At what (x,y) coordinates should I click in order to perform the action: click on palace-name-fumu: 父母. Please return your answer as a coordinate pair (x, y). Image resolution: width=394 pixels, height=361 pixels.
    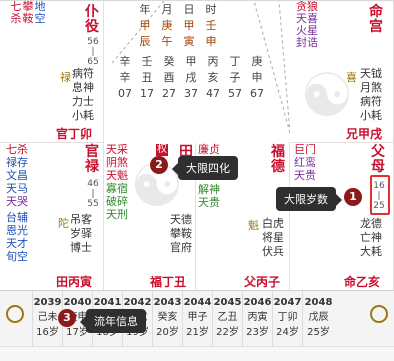
    Looking at the image, I should click on (378, 159).